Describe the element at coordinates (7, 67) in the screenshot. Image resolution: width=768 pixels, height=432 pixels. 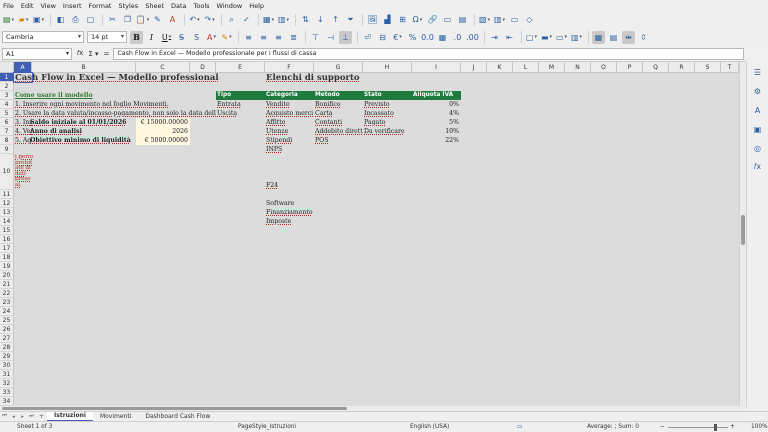
I see `select-all-corner` at that location.